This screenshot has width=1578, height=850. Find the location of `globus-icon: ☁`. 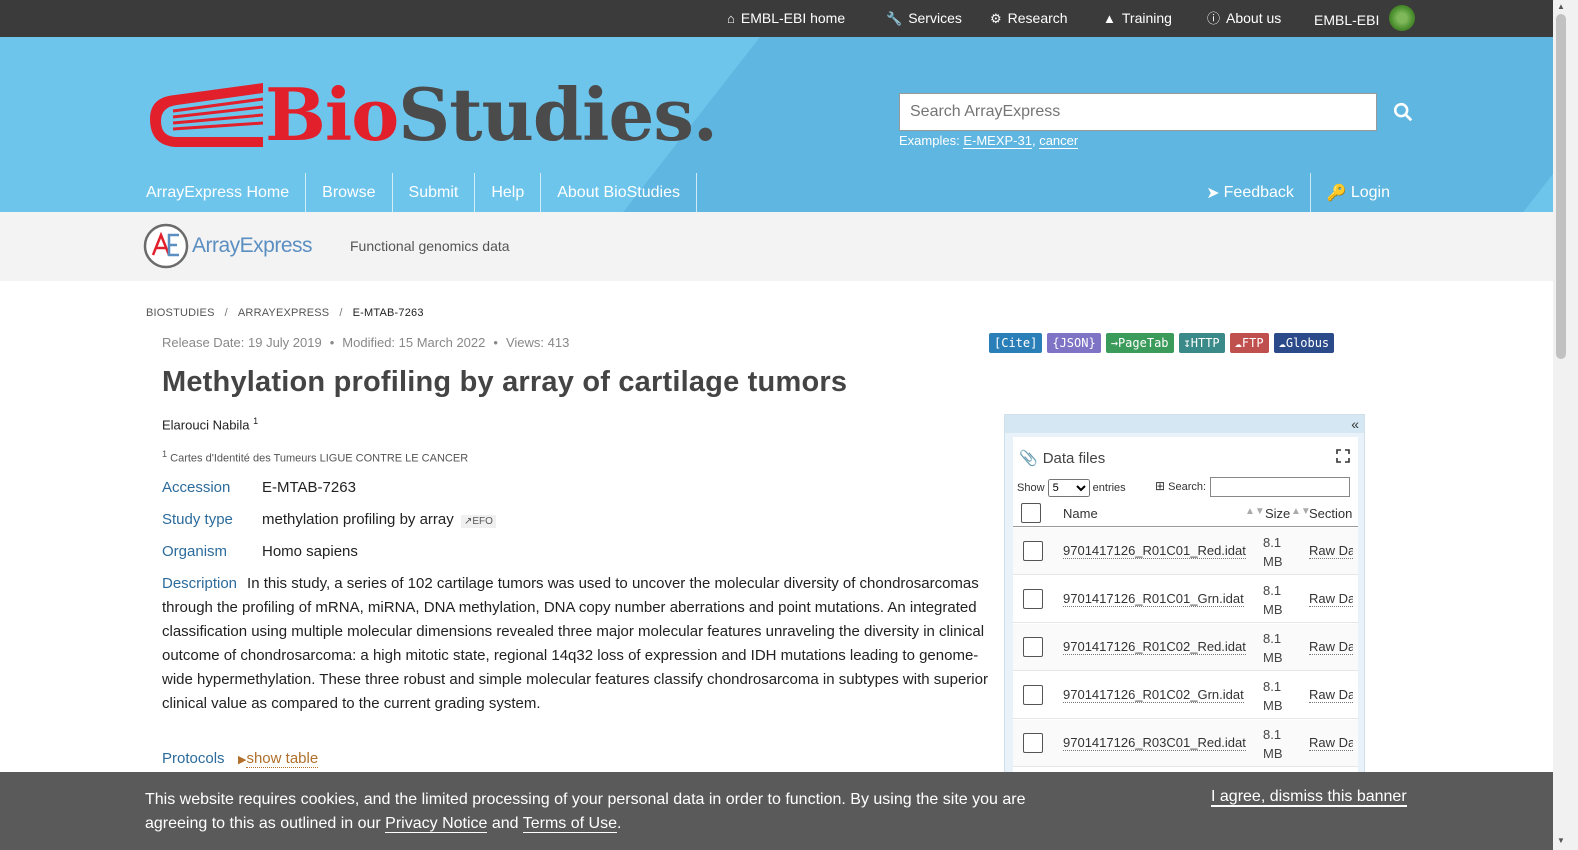

globus-icon: ☁ is located at coordinates (1282, 343).